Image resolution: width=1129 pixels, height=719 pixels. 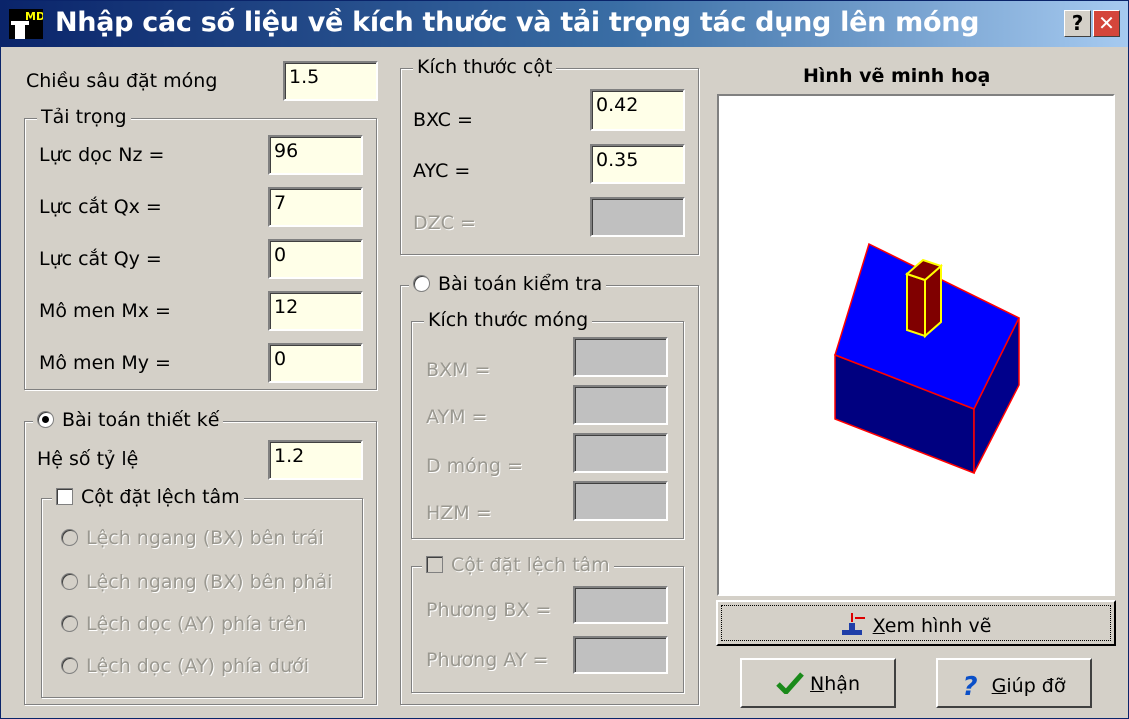 I want to click on dmong-label: D móng =, so click(x=474, y=466).